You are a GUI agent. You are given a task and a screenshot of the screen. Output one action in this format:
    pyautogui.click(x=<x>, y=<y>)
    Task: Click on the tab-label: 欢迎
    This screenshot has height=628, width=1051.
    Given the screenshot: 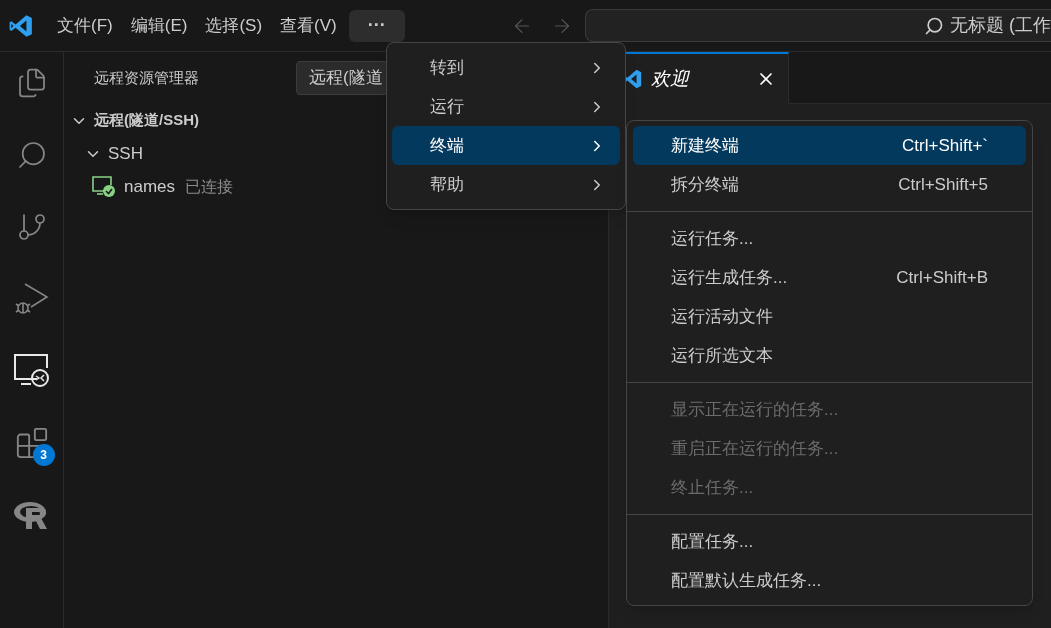 What is the action you would take?
    pyautogui.click(x=670, y=78)
    